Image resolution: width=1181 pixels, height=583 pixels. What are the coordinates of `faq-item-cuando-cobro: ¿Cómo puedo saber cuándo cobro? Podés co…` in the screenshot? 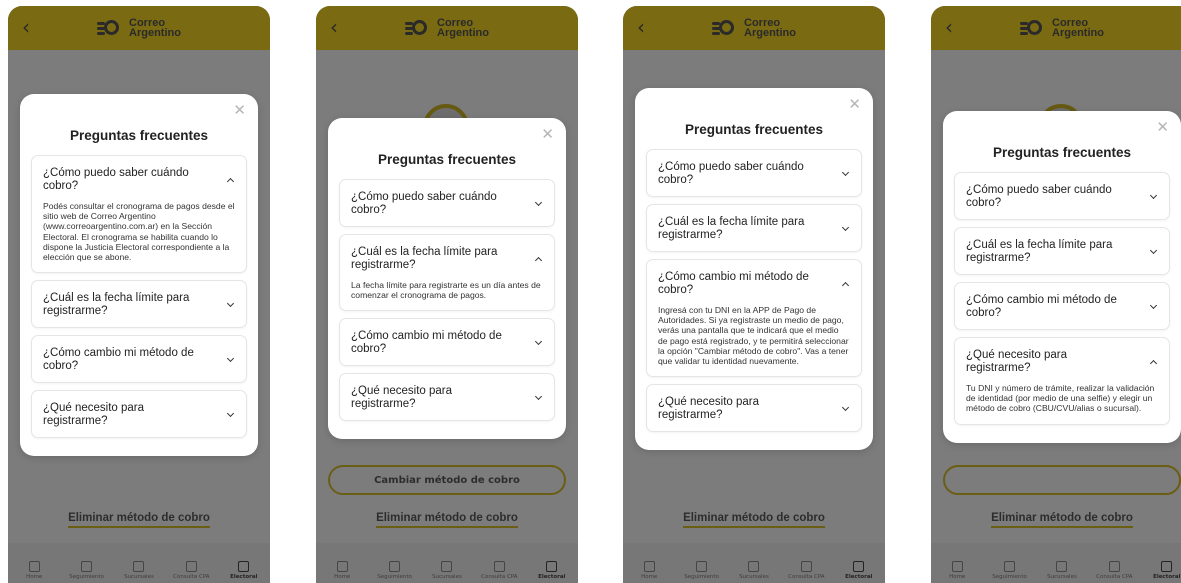 It's located at (139, 214).